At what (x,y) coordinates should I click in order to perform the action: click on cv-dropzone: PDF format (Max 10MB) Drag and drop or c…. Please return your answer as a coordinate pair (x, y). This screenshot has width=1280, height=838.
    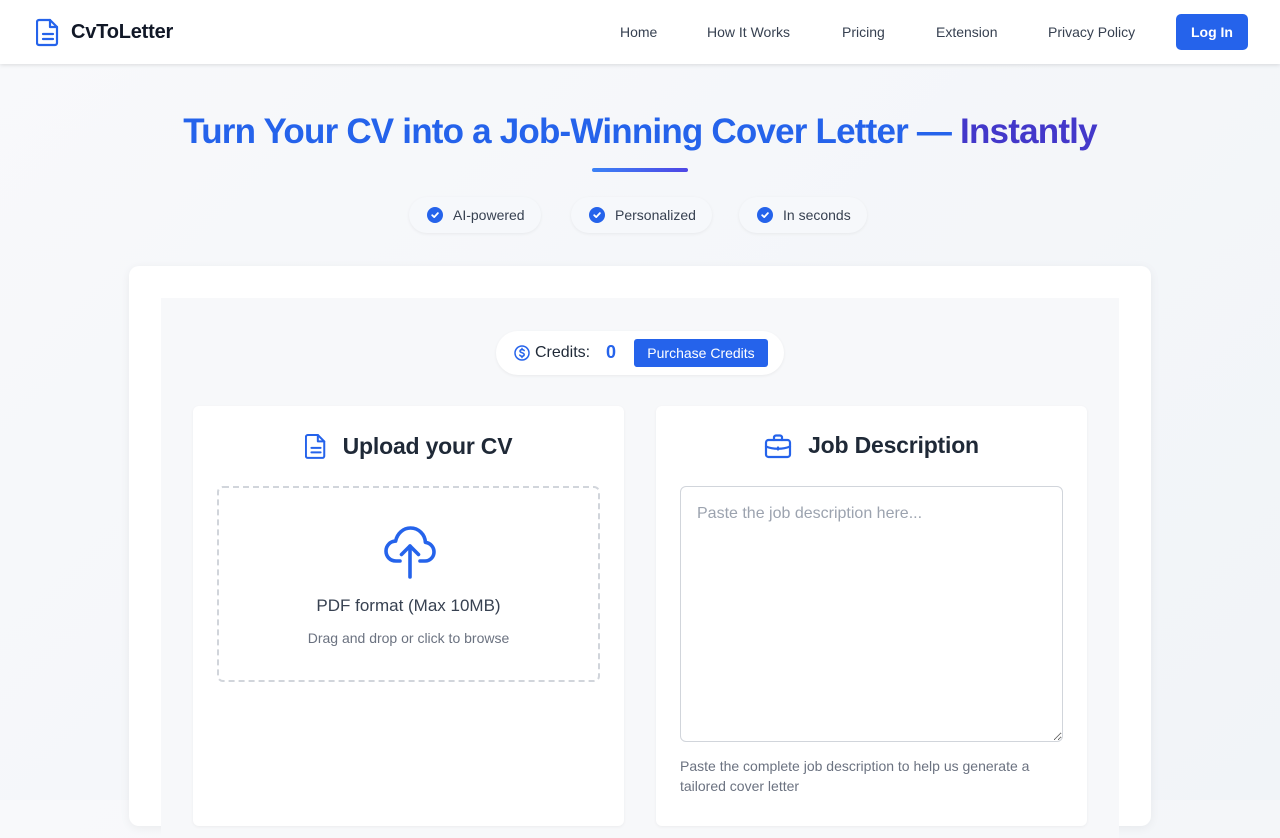
    Looking at the image, I should click on (408, 584).